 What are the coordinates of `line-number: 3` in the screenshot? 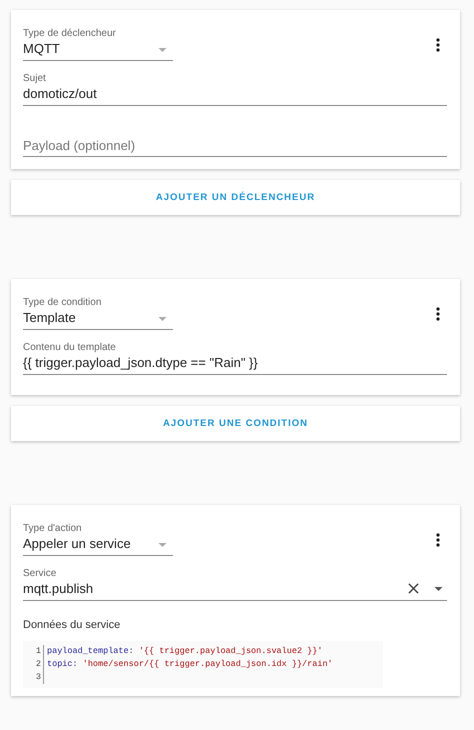 It's located at (33, 677).